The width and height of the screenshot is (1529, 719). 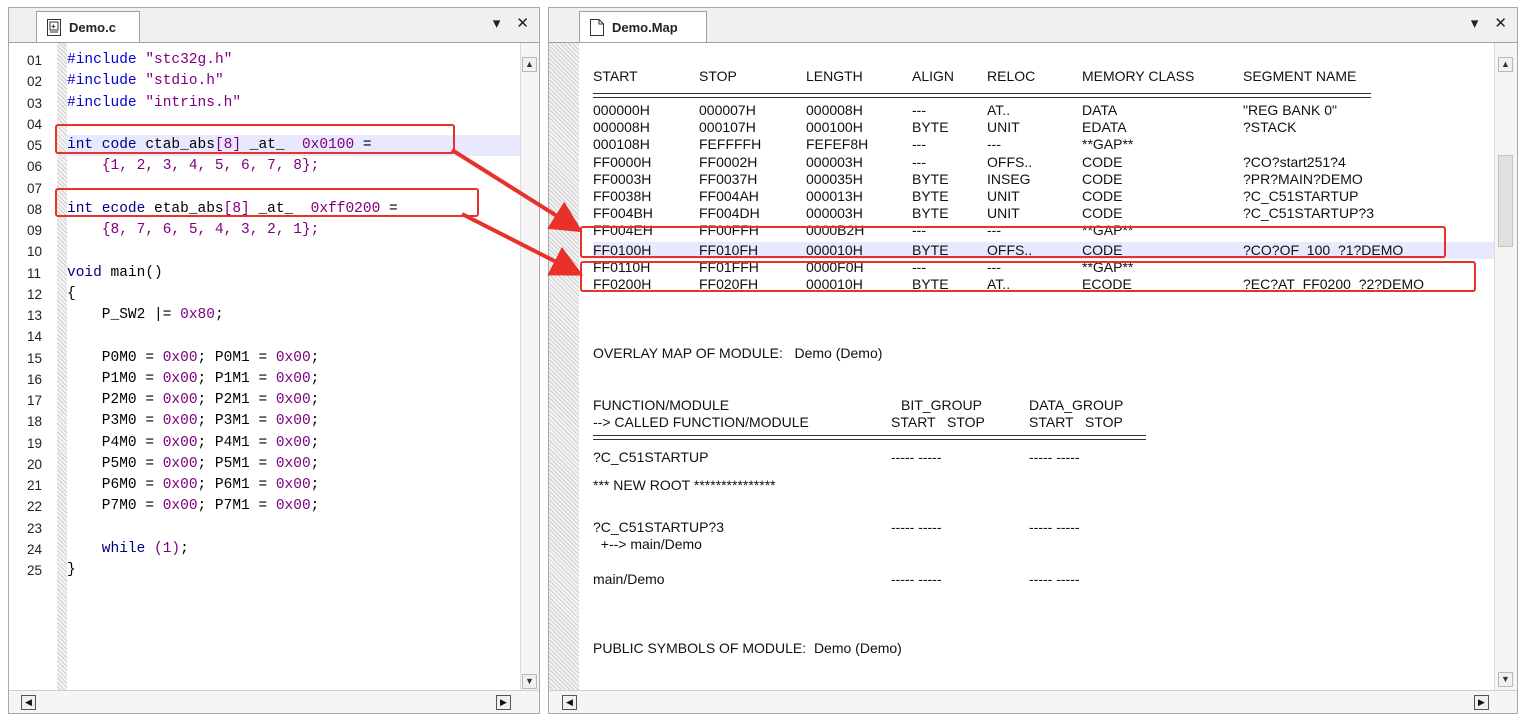 What do you see at coordinates (1489, 23) in the screenshot?
I see `right-window-controls: ▾ ✕` at bounding box center [1489, 23].